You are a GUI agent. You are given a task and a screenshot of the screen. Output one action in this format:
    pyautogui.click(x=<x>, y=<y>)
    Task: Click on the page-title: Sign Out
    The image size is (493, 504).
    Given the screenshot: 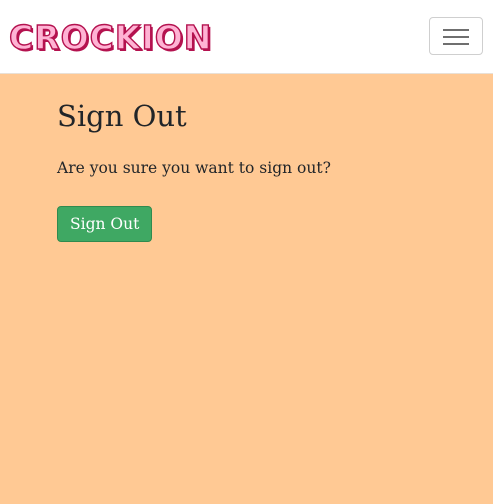 What is the action you would take?
    pyautogui.click(x=122, y=116)
    